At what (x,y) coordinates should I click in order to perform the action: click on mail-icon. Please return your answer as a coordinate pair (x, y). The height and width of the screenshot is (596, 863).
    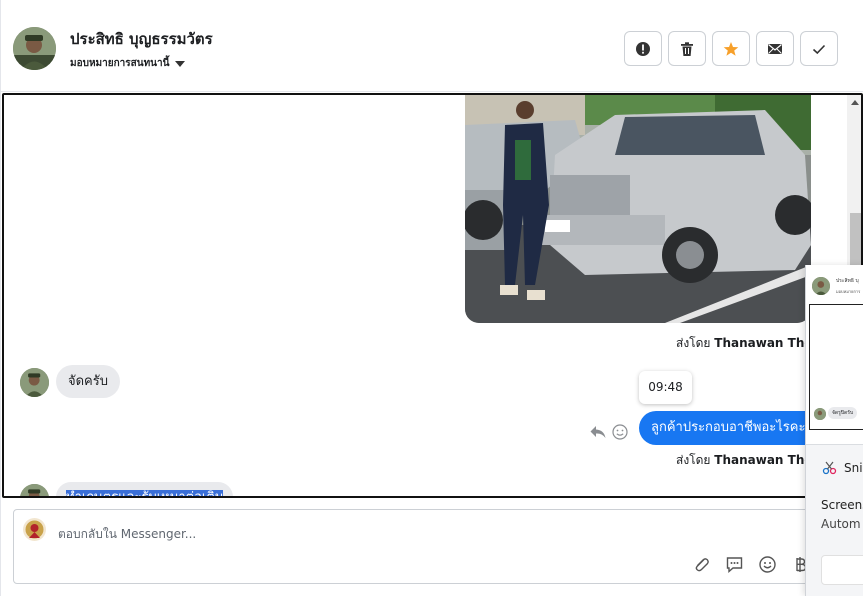
    Looking at the image, I should click on (775, 48).